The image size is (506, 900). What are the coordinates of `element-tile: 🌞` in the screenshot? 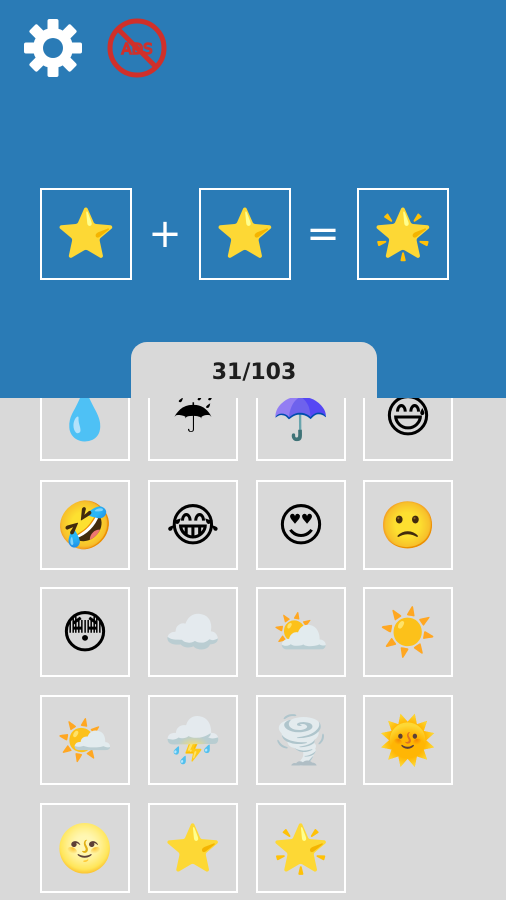 It's located at (408, 740).